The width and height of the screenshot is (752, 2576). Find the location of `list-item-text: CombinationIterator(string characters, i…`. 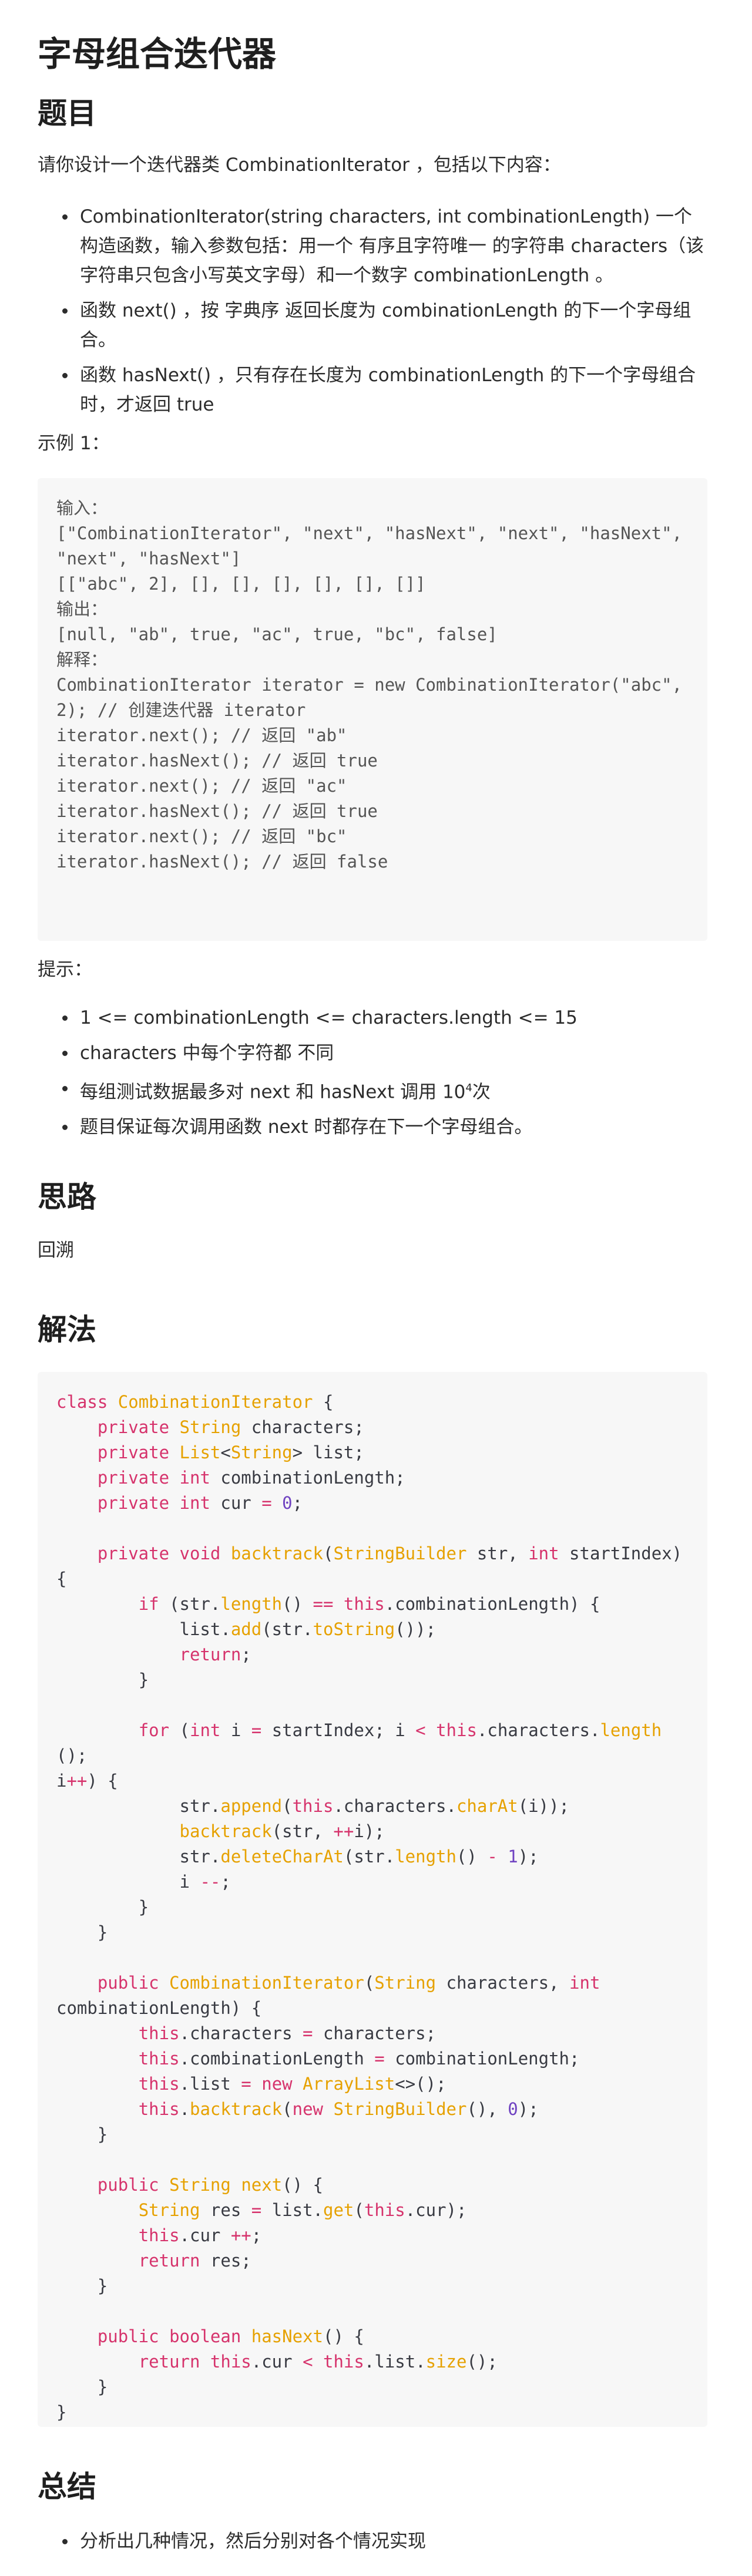

list-item-text: CombinationIterator(string characters, i… is located at coordinates (392, 246).